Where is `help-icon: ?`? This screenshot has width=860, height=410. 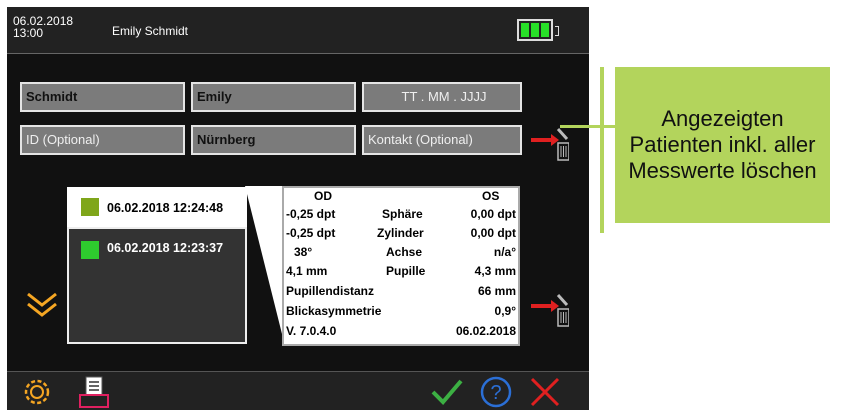 help-icon: ? is located at coordinates (496, 392).